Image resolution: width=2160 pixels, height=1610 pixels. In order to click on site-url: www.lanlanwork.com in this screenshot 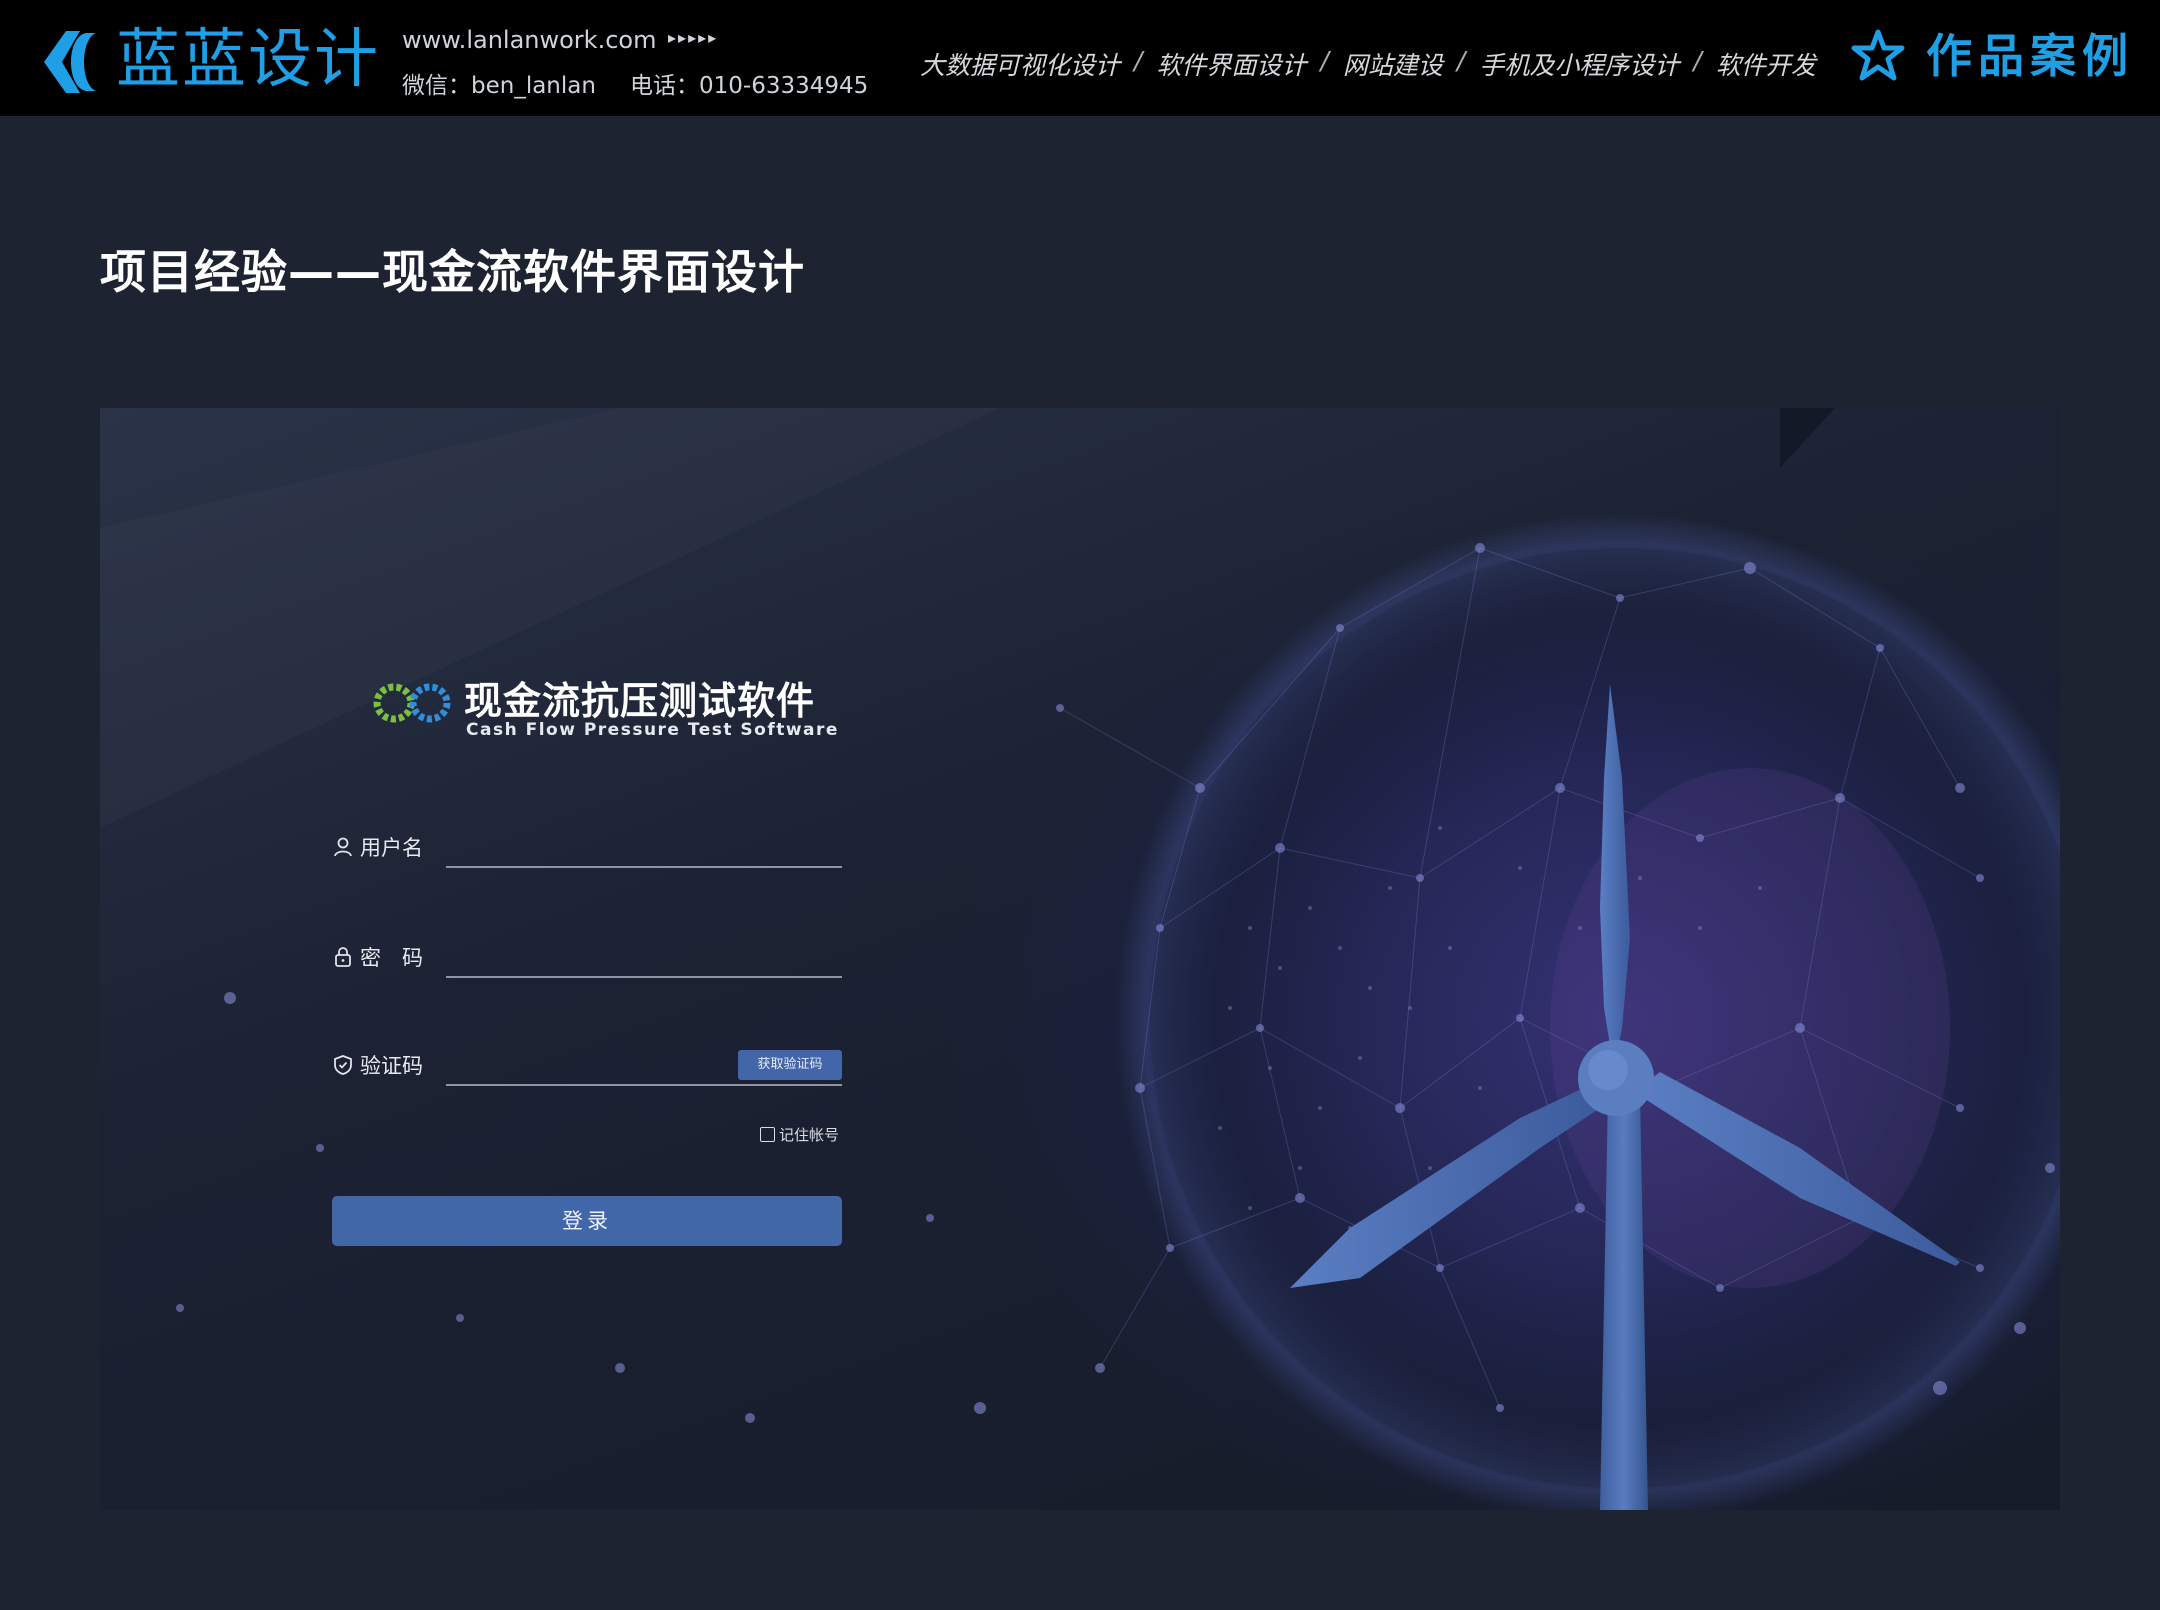, I will do `click(529, 40)`.